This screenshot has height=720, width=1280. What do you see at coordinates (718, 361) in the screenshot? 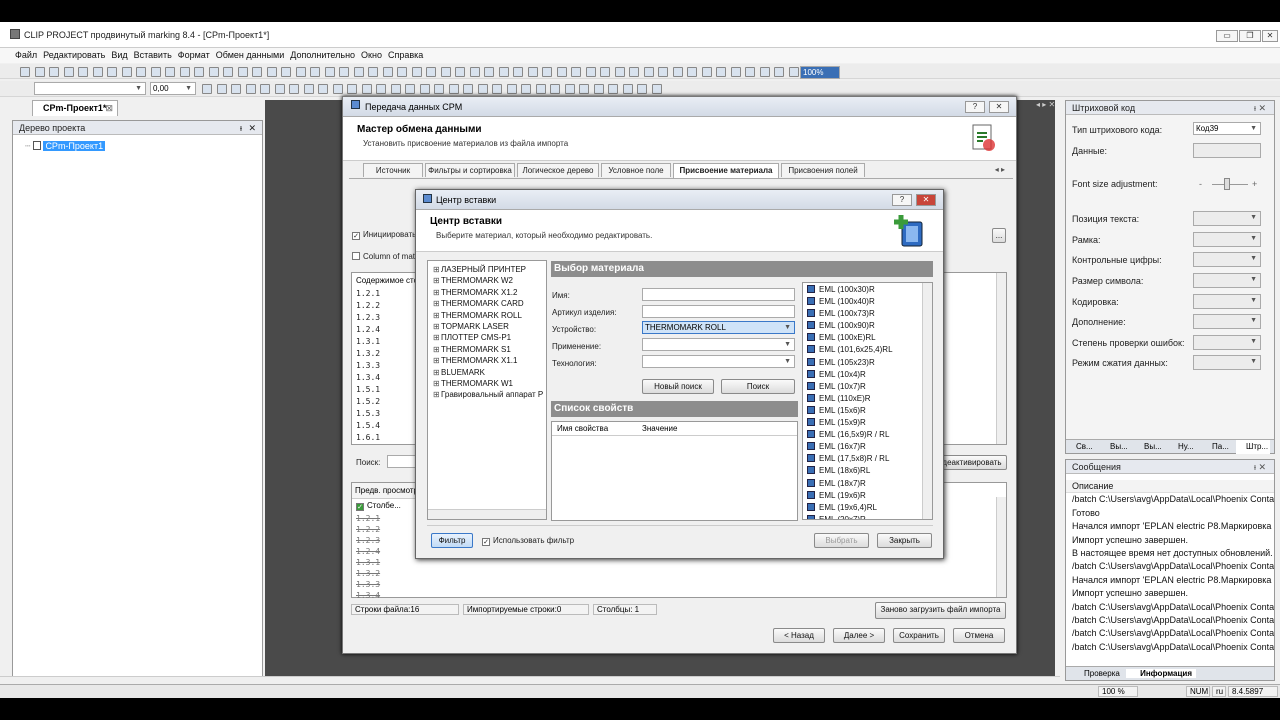
I see `technology-dropdown: ▼` at bounding box center [718, 361].